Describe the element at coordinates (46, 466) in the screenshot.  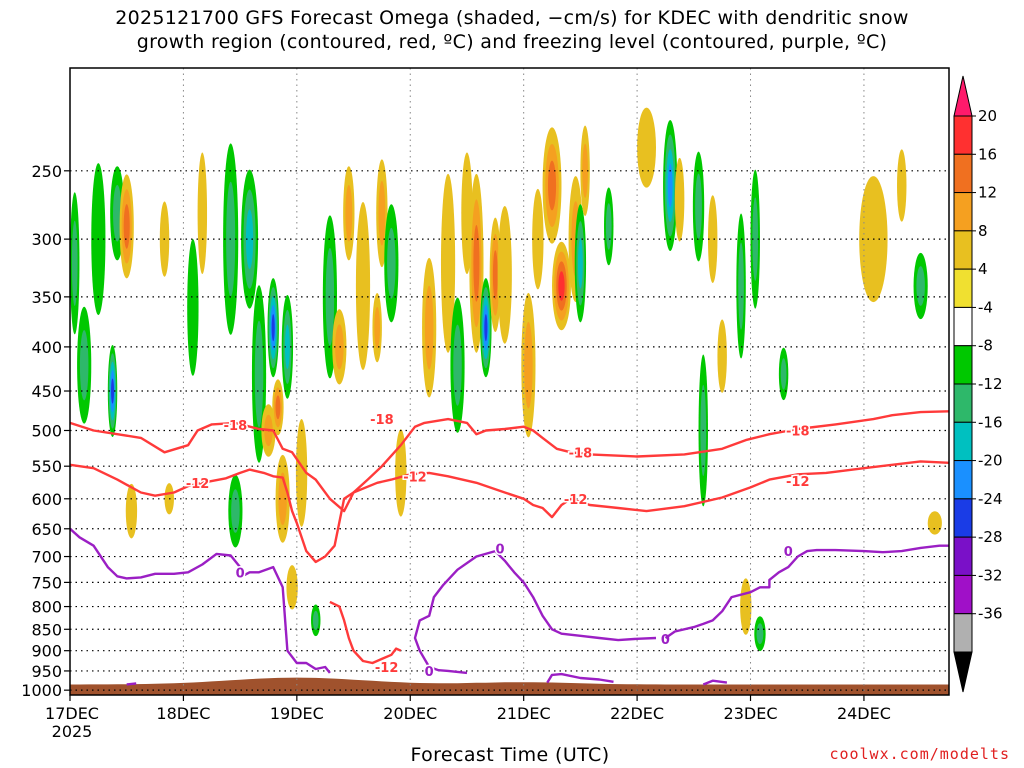
I see `y-tick-label-550: 550` at that location.